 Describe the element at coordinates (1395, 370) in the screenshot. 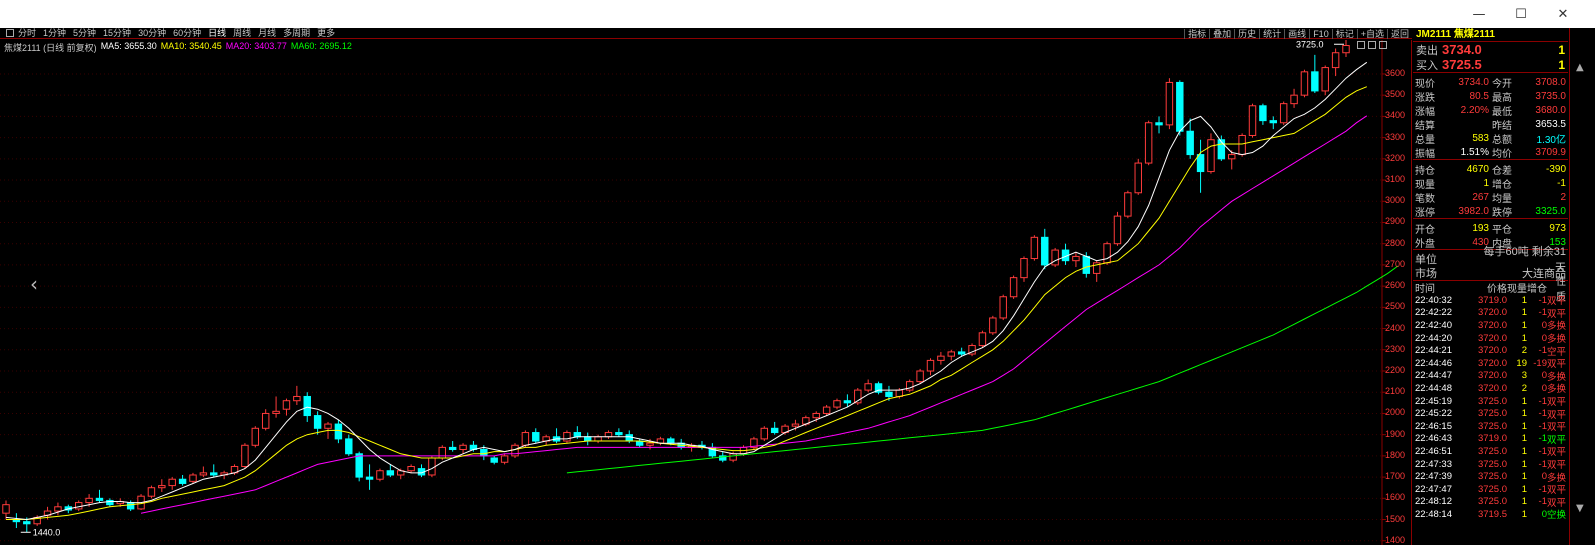

I see `y-tick-label: 2200` at that location.